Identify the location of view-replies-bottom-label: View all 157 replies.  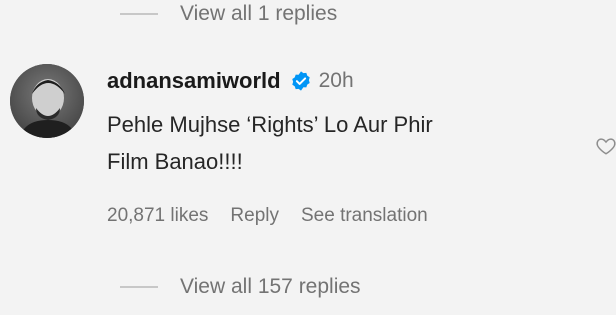
(270, 286).